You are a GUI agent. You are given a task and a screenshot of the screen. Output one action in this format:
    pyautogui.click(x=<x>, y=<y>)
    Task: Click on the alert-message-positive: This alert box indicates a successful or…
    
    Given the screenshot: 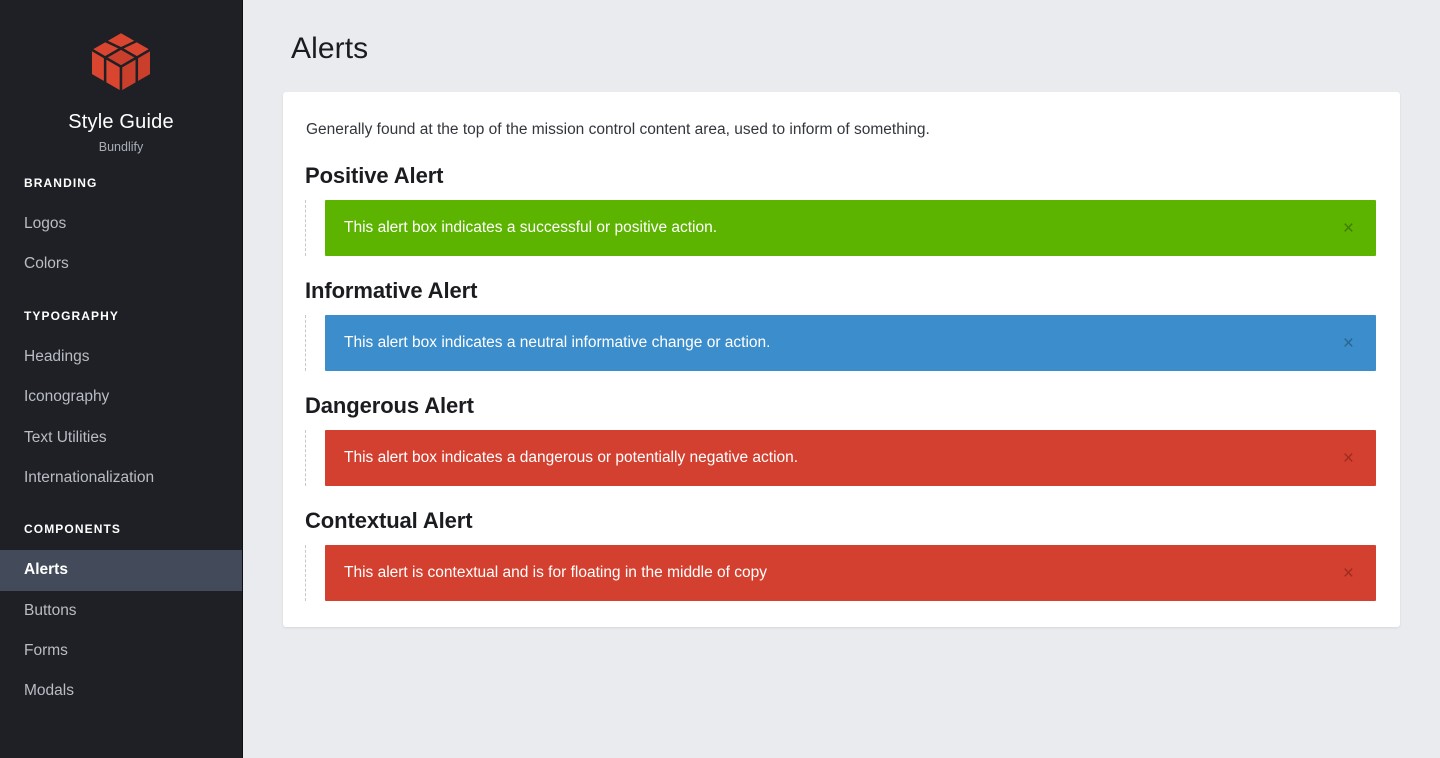 What is the action you would take?
    pyautogui.click(x=531, y=228)
    